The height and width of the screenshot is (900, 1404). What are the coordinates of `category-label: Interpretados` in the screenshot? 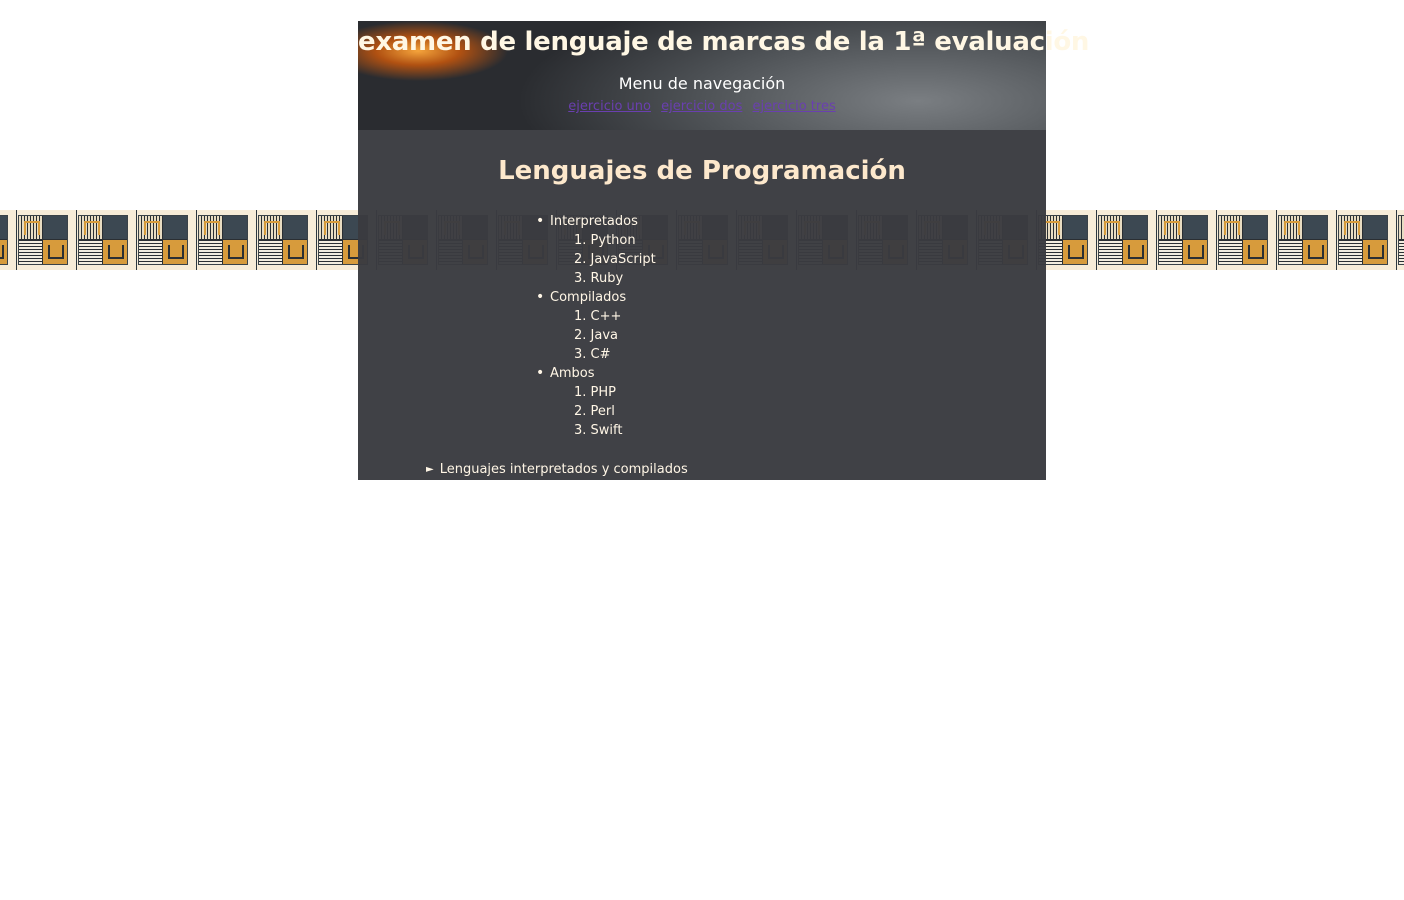 It's located at (603, 221).